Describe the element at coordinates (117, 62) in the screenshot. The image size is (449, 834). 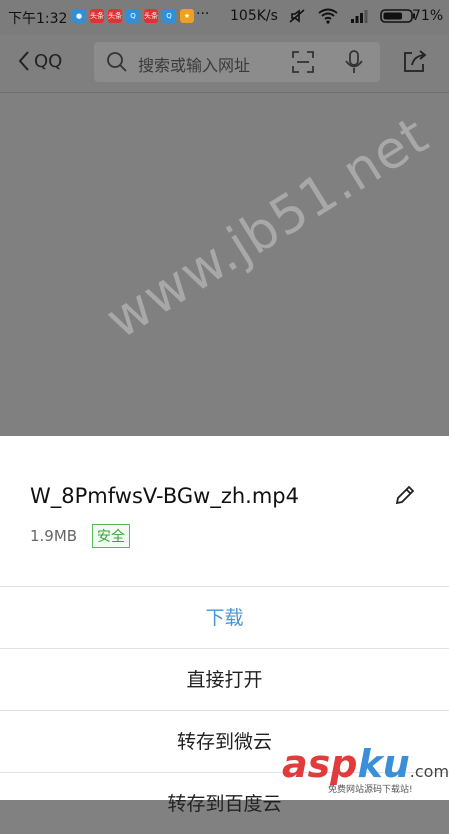
I see `search-icon` at that location.